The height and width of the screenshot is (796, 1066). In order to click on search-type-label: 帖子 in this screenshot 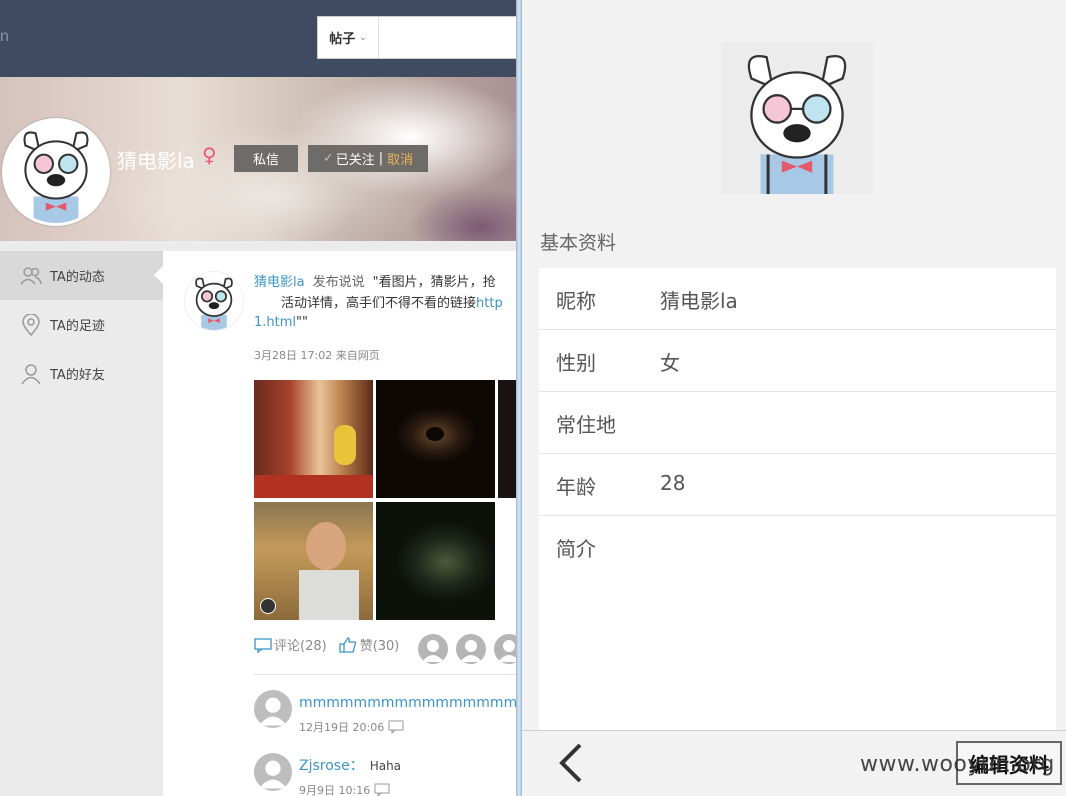, I will do `click(342, 39)`.